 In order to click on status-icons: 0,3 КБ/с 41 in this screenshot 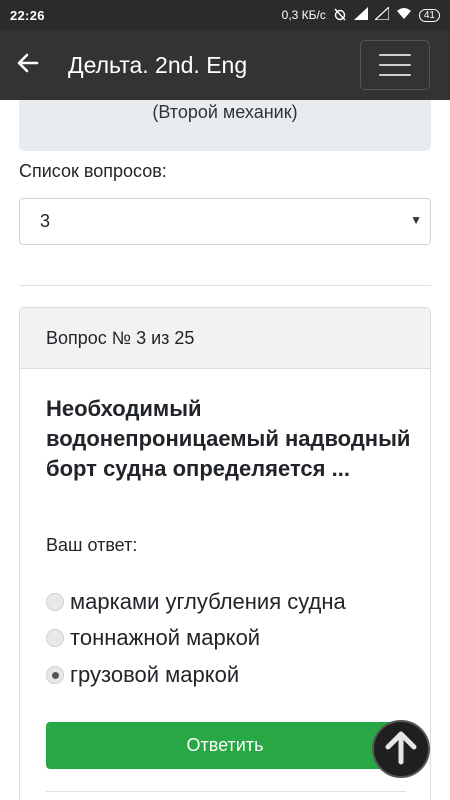, I will do `click(360, 14)`.